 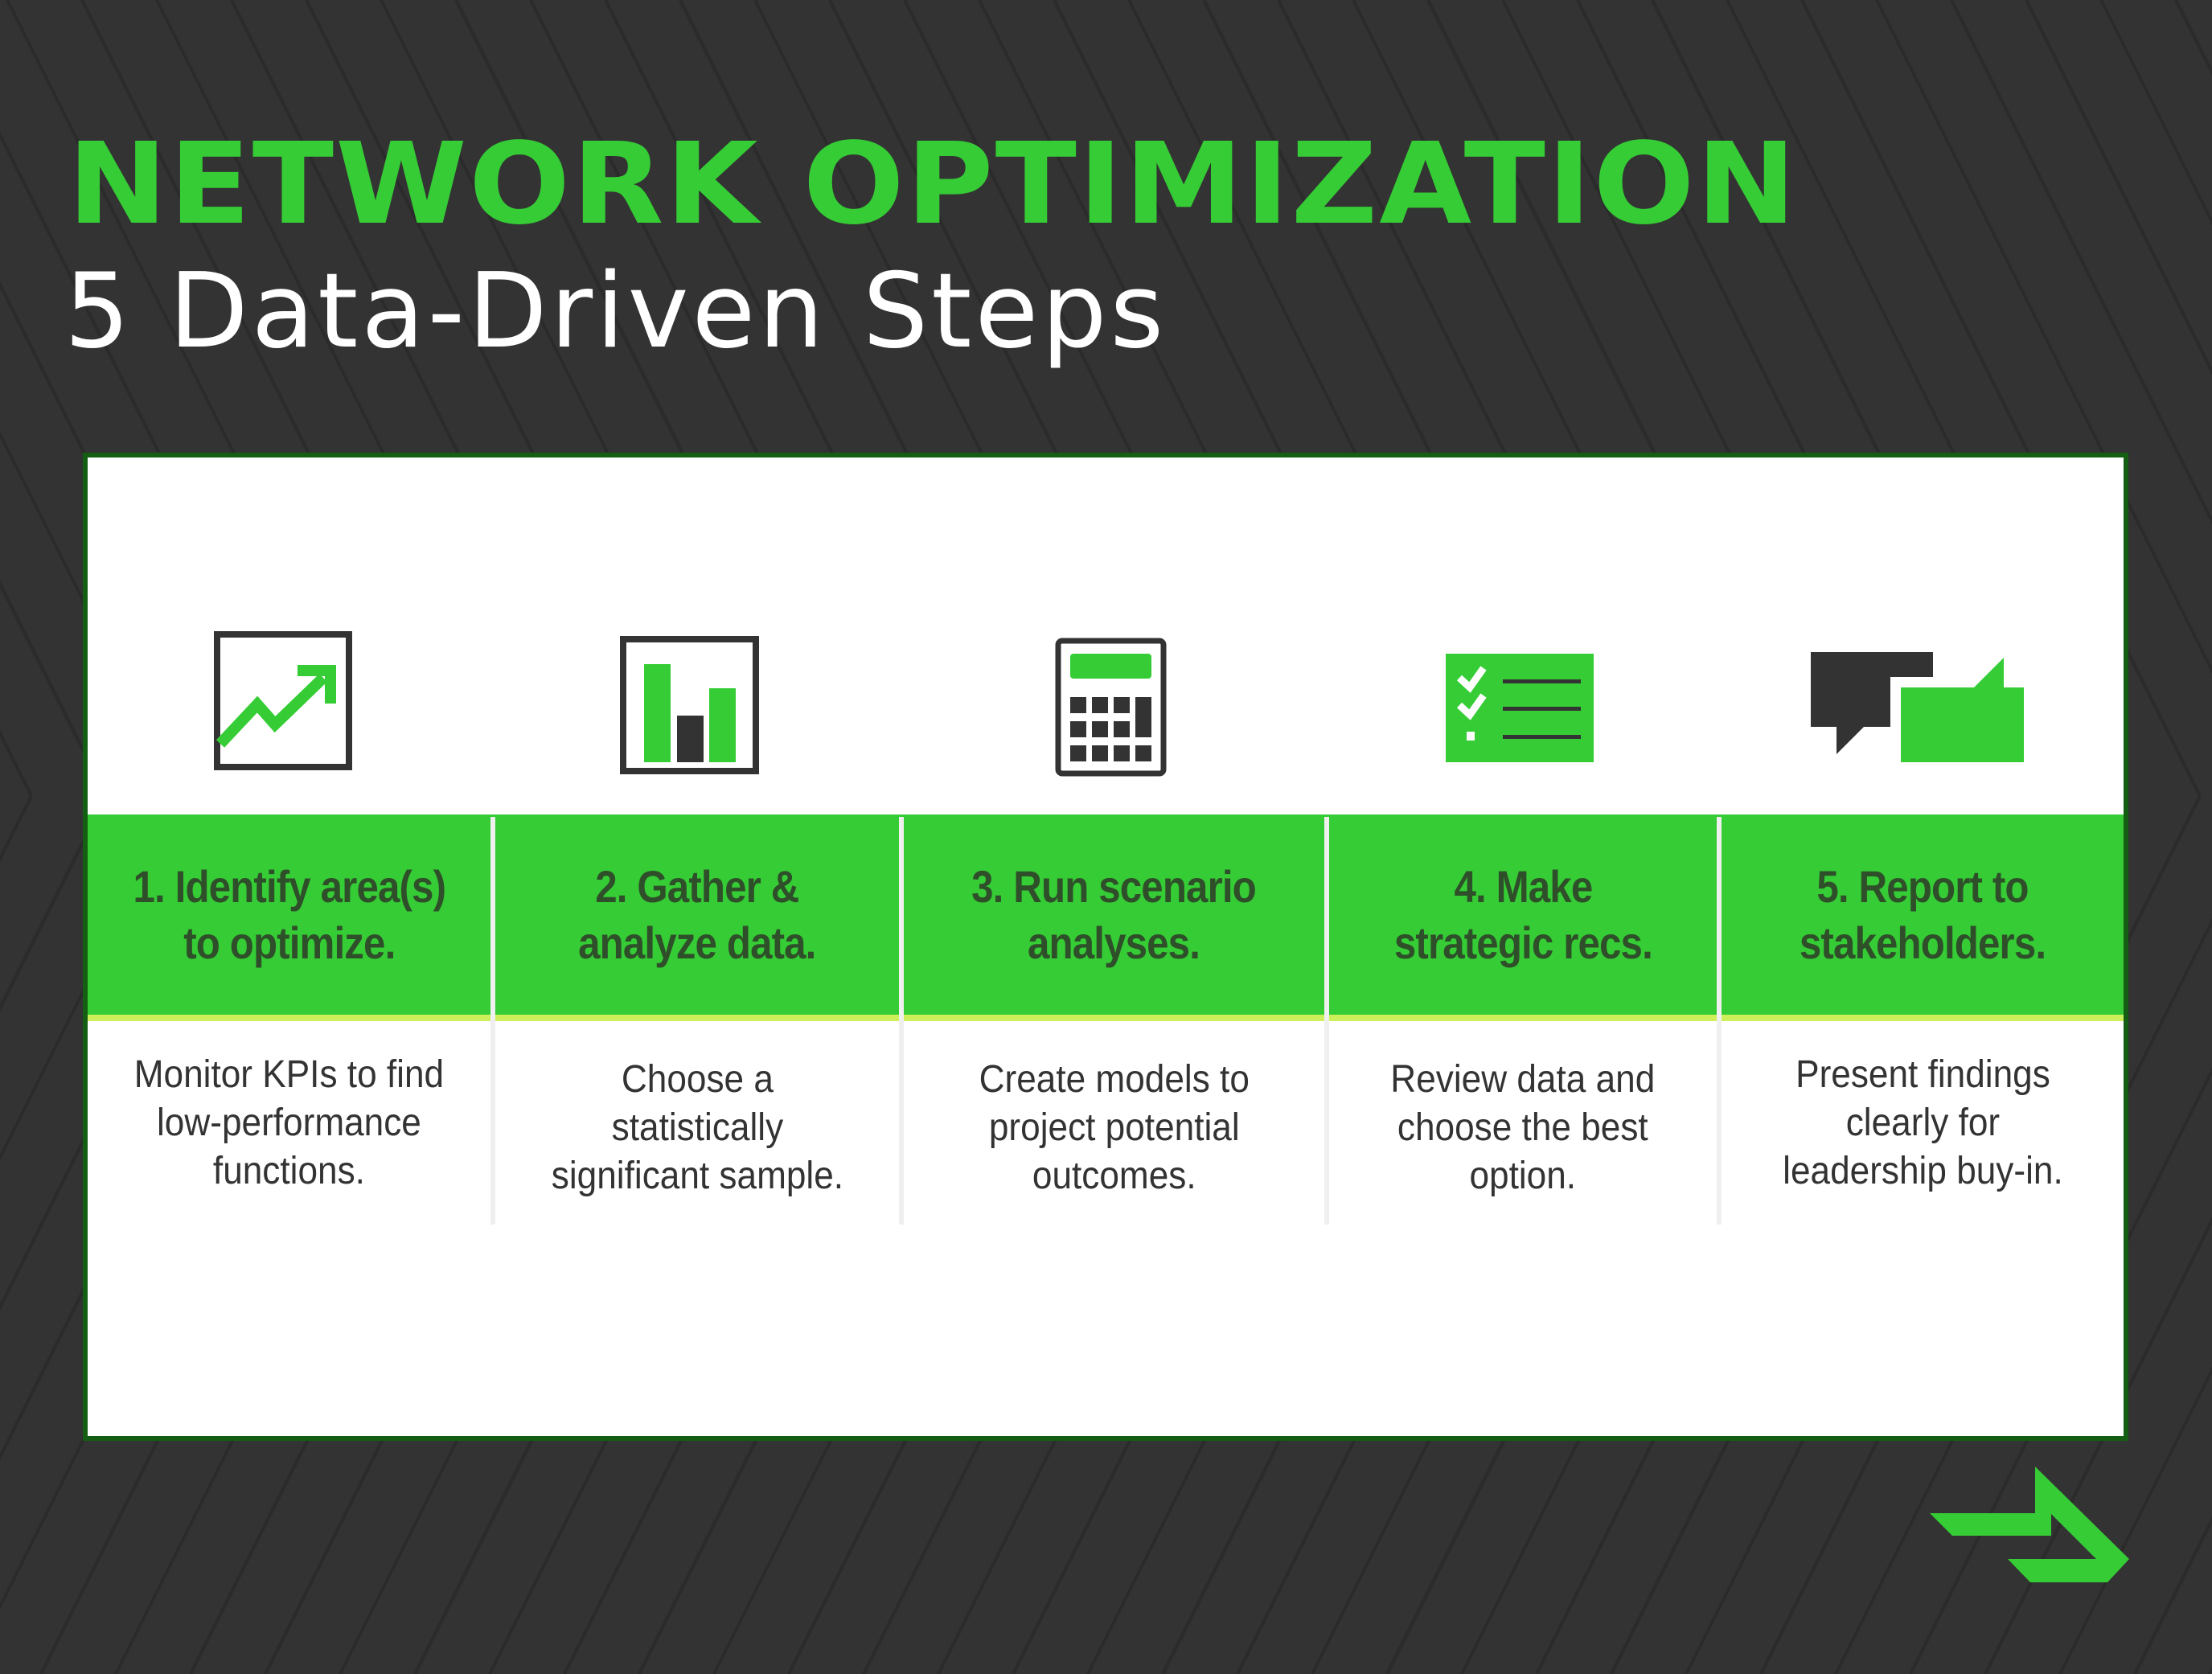 I want to click on page-subtitle: 5 Data-Driven Steps, so click(x=616, y=312).